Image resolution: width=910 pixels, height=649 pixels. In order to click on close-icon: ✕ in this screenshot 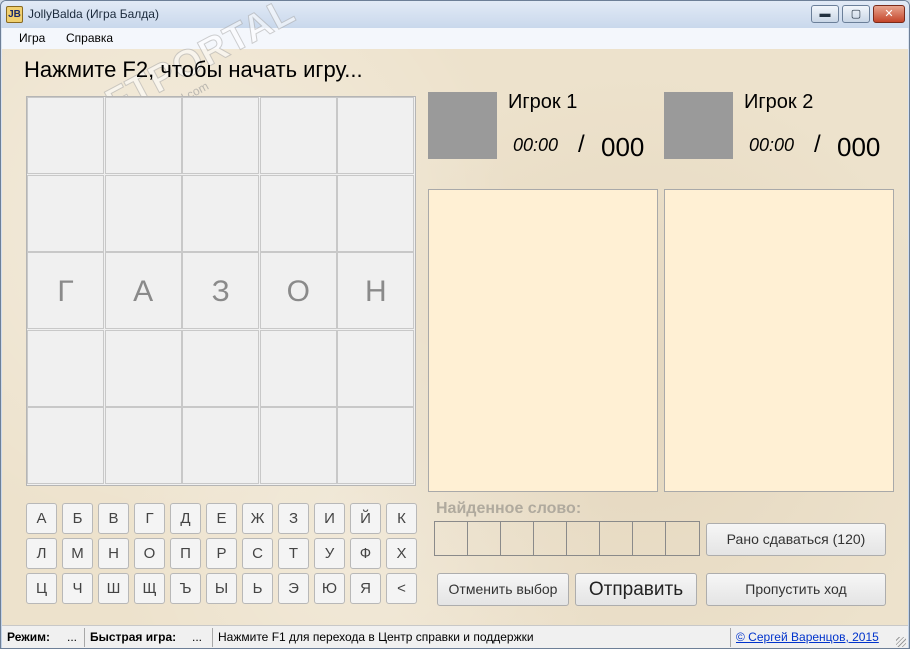, I will do `click(889, 14)`.